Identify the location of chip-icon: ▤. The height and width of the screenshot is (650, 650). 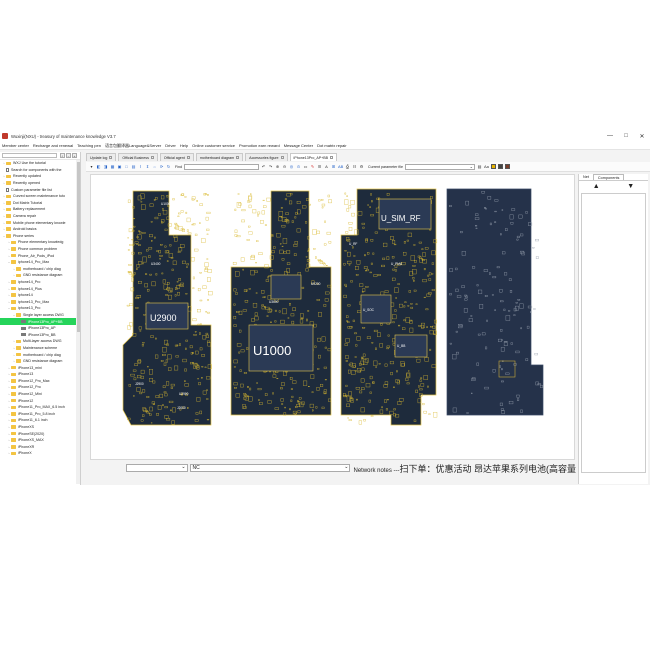
(133, 166).